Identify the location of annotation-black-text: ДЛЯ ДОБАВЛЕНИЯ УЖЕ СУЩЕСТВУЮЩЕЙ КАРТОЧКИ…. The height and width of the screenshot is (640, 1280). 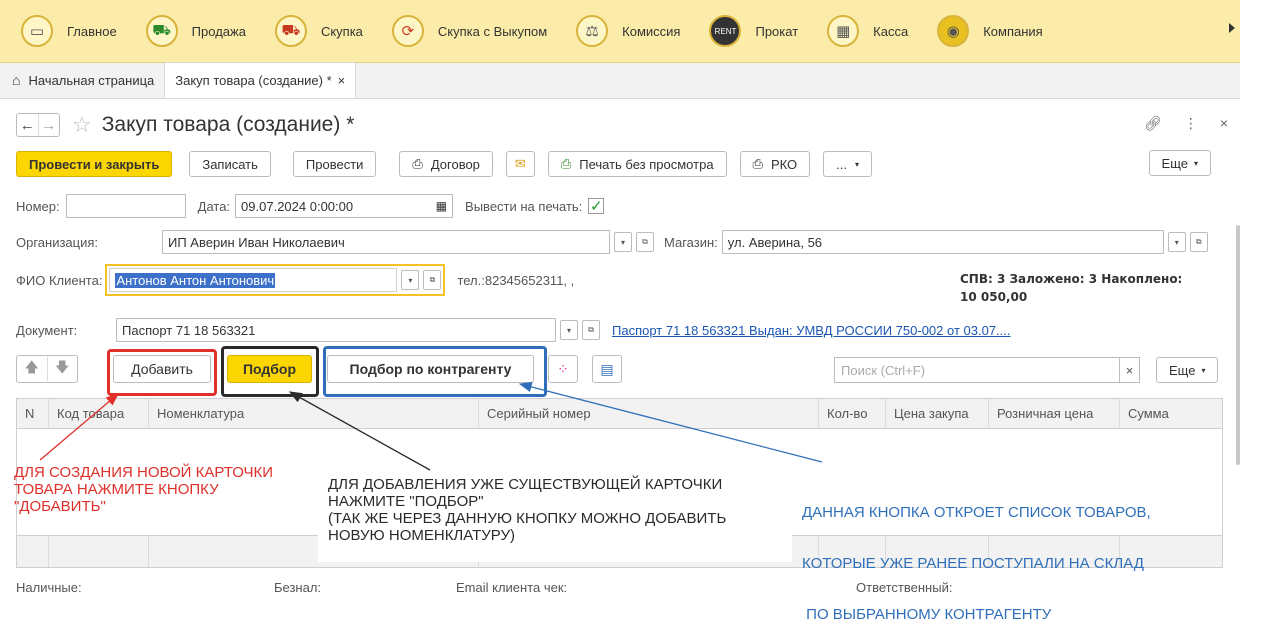
(555, 519).